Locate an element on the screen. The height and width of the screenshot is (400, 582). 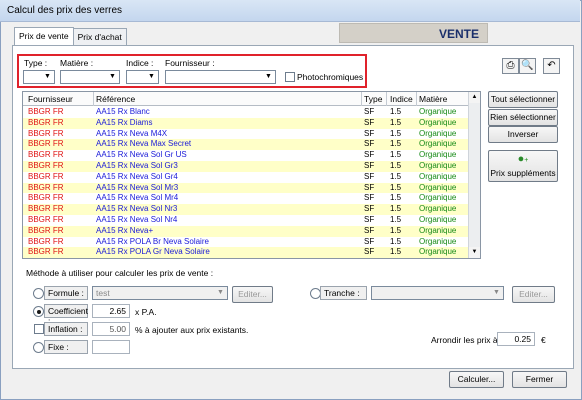
fixe-input is located at coordinates (111, 347).